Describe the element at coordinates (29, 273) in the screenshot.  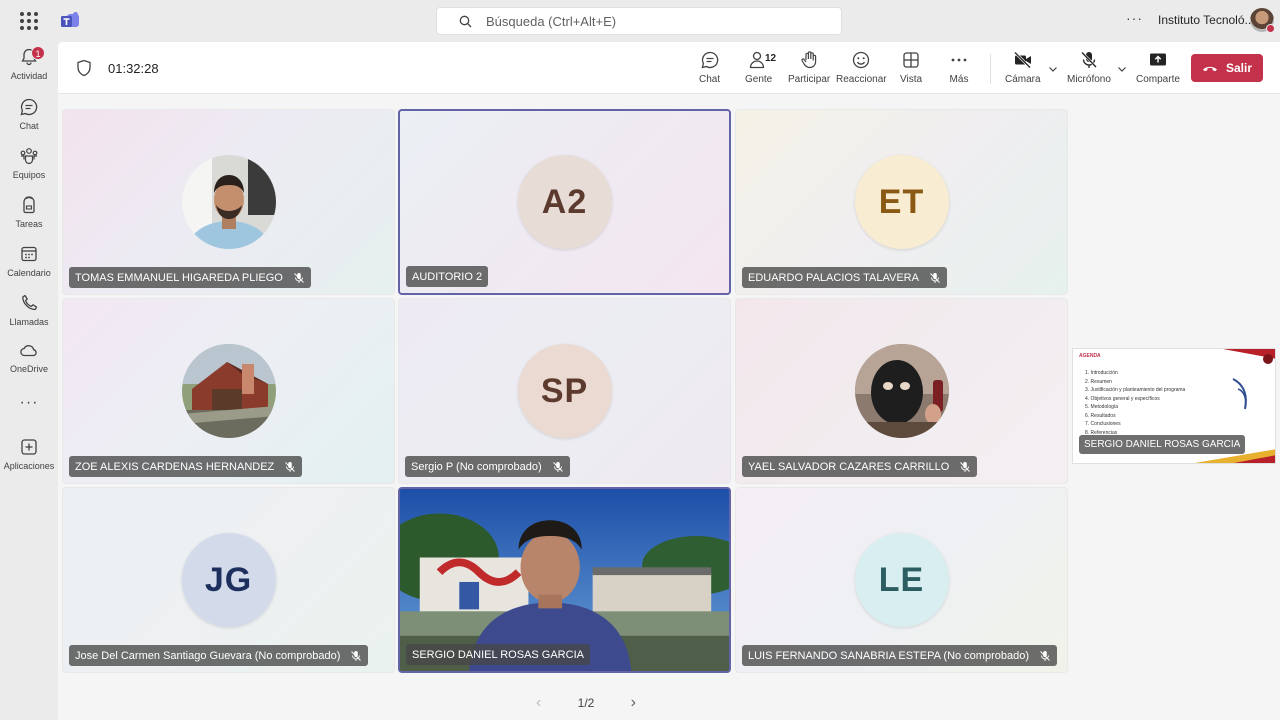
I see `rail-label: Calendario` at that location.